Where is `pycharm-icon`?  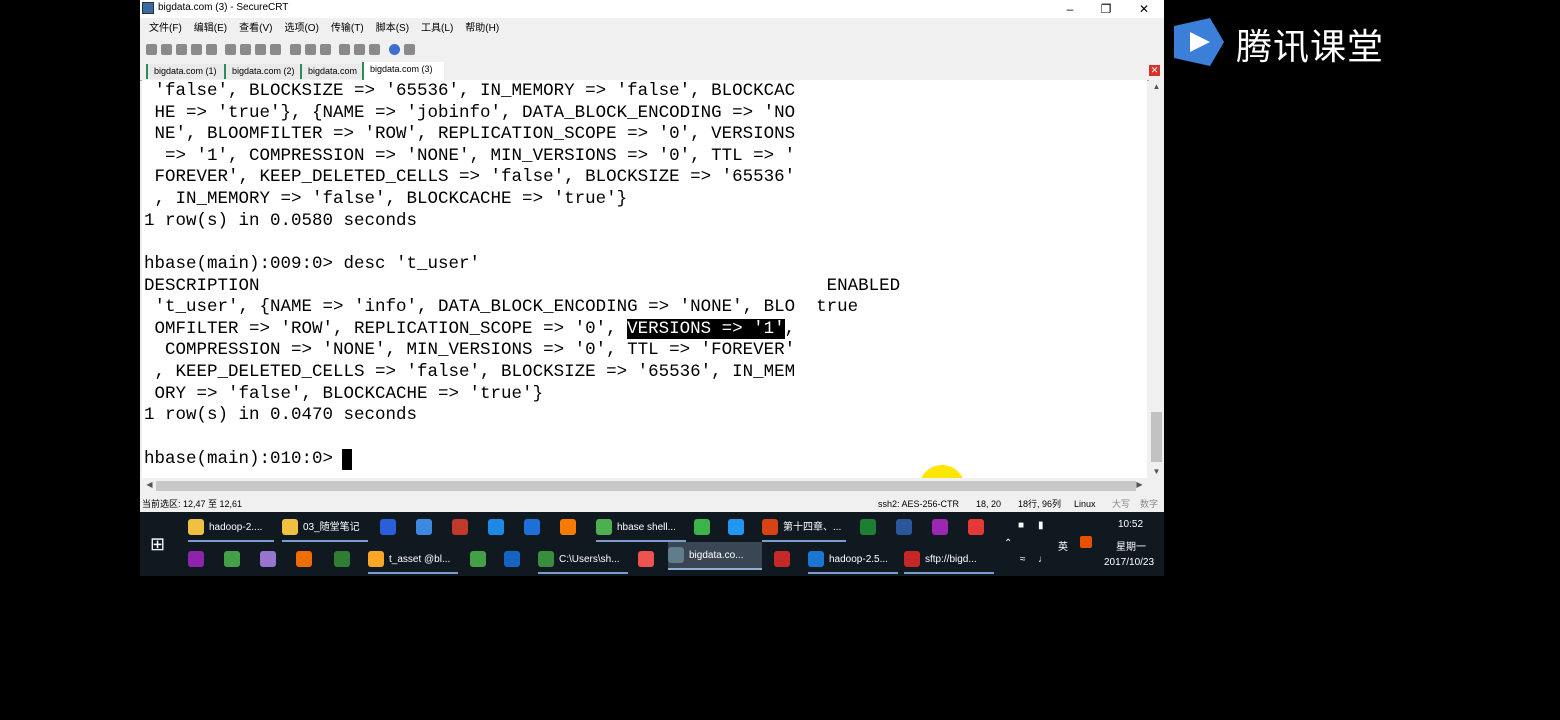 pycharm-icon is located at coordinates (478, 559).